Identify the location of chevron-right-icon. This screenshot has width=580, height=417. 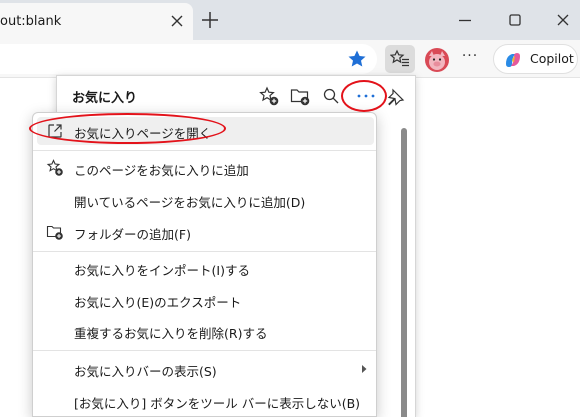
(364, 369).